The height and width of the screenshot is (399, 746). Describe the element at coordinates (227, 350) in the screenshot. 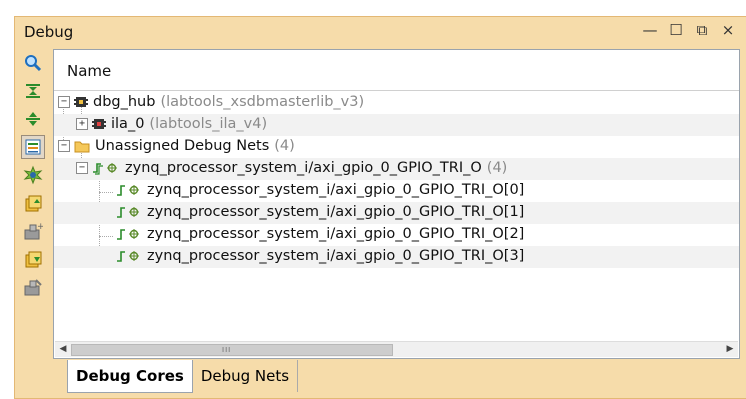

I see `scroll-grip: III` at that location.